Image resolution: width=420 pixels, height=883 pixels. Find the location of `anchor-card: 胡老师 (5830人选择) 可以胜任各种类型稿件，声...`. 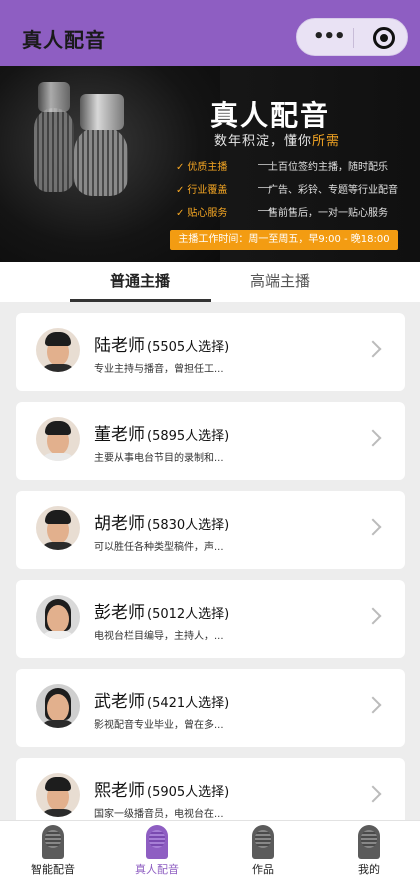

anchor-card: 胡老师 (5830人选择) 可以胜任各种类型稿件，声... is located at coordinates (210, 530).